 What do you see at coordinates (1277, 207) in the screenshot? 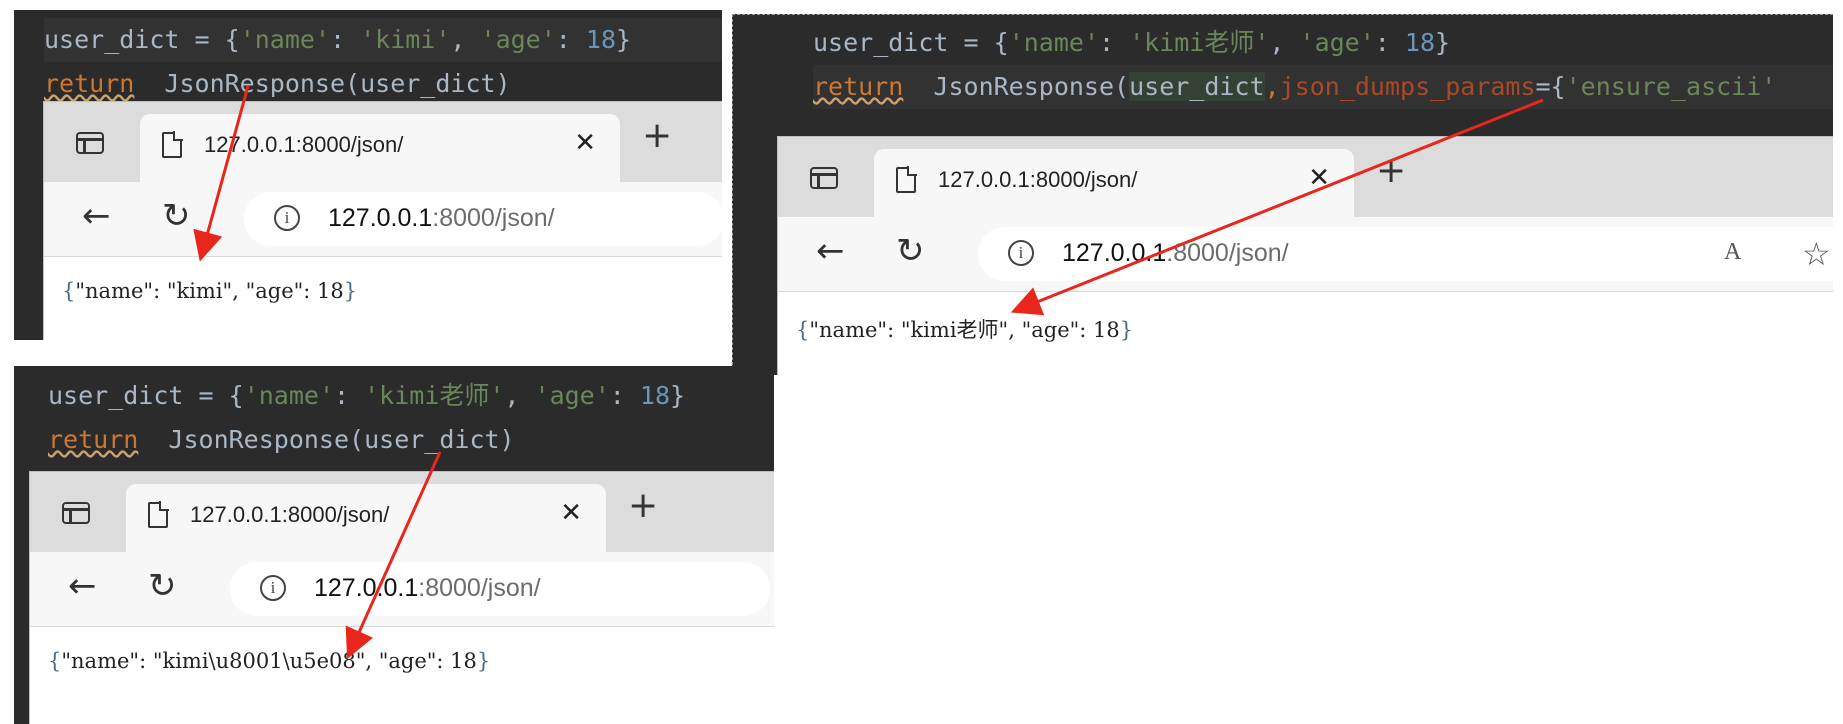
I see `arrow-right` at bounding box center [1277, 207].